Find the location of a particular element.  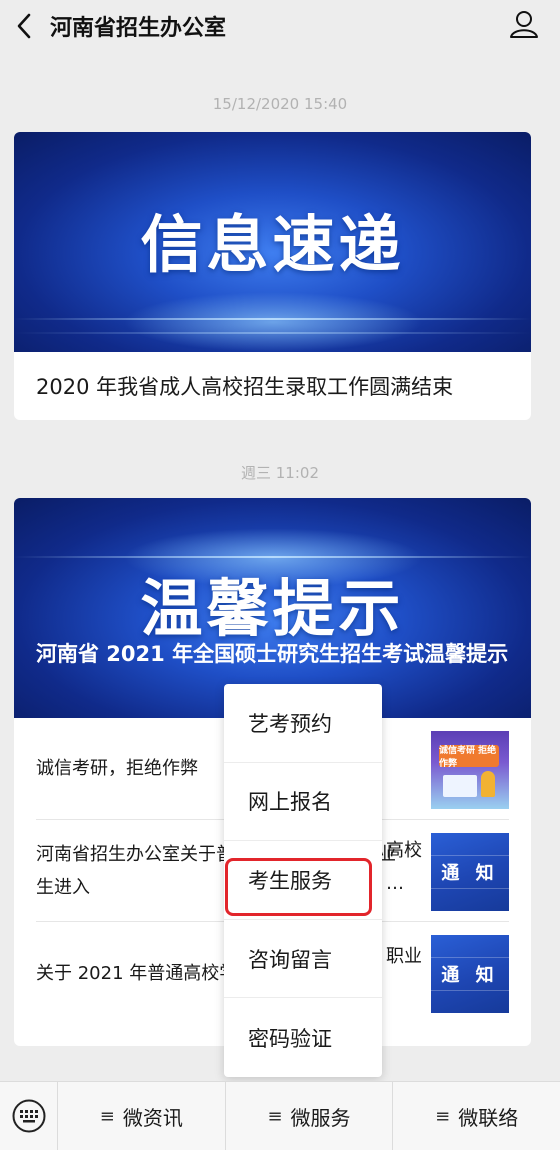

list-item-text-fragment: 职业 is located at coordinates (404, 956).